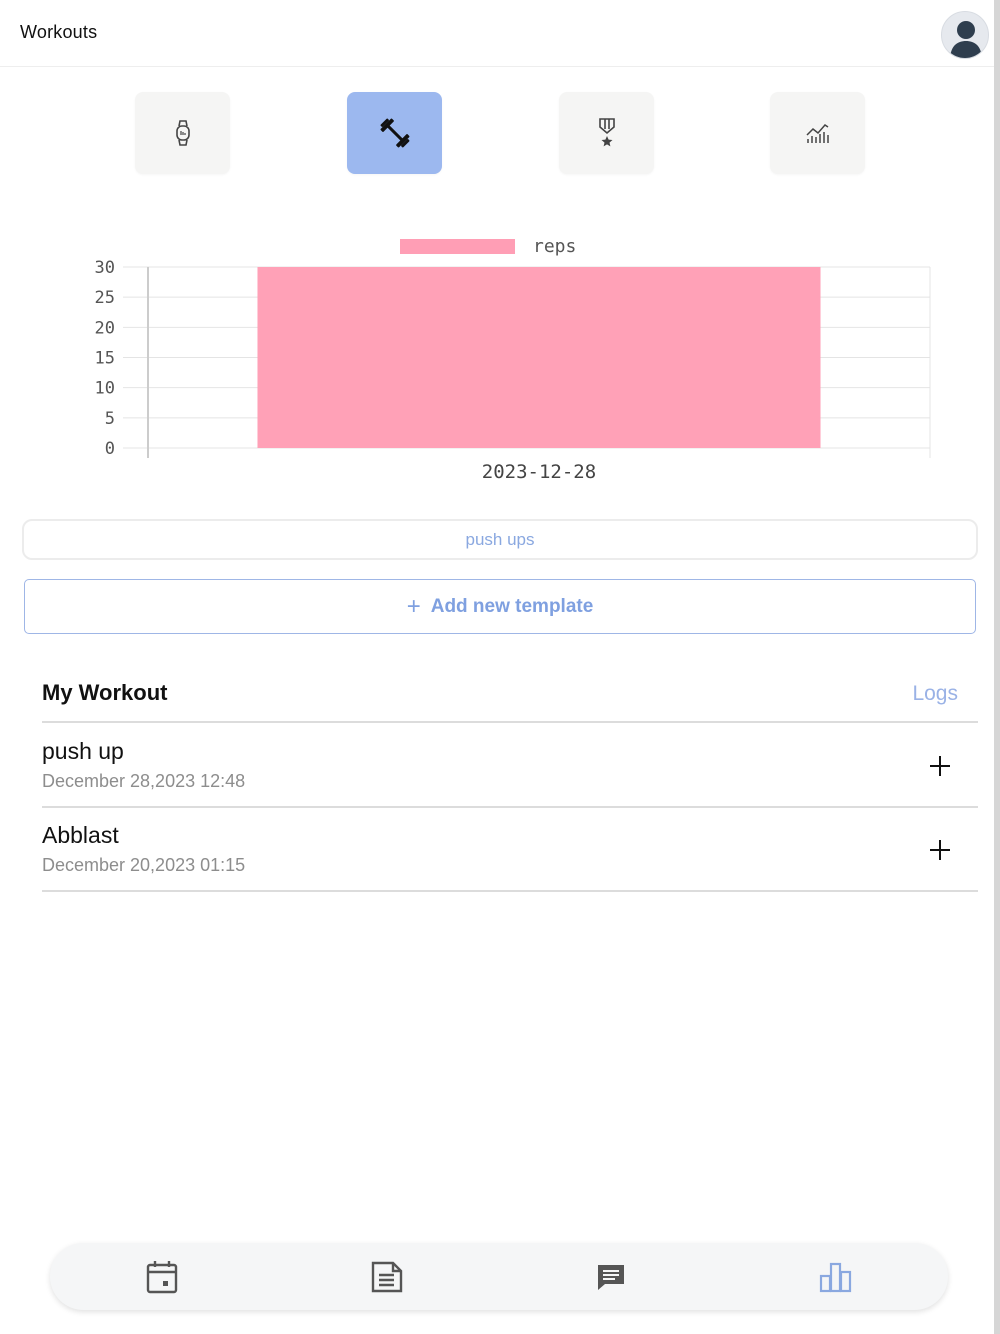 The width and height of the screenshot is (1000, 1334). I want to click on chart-legend: reps, so click(488, 246).